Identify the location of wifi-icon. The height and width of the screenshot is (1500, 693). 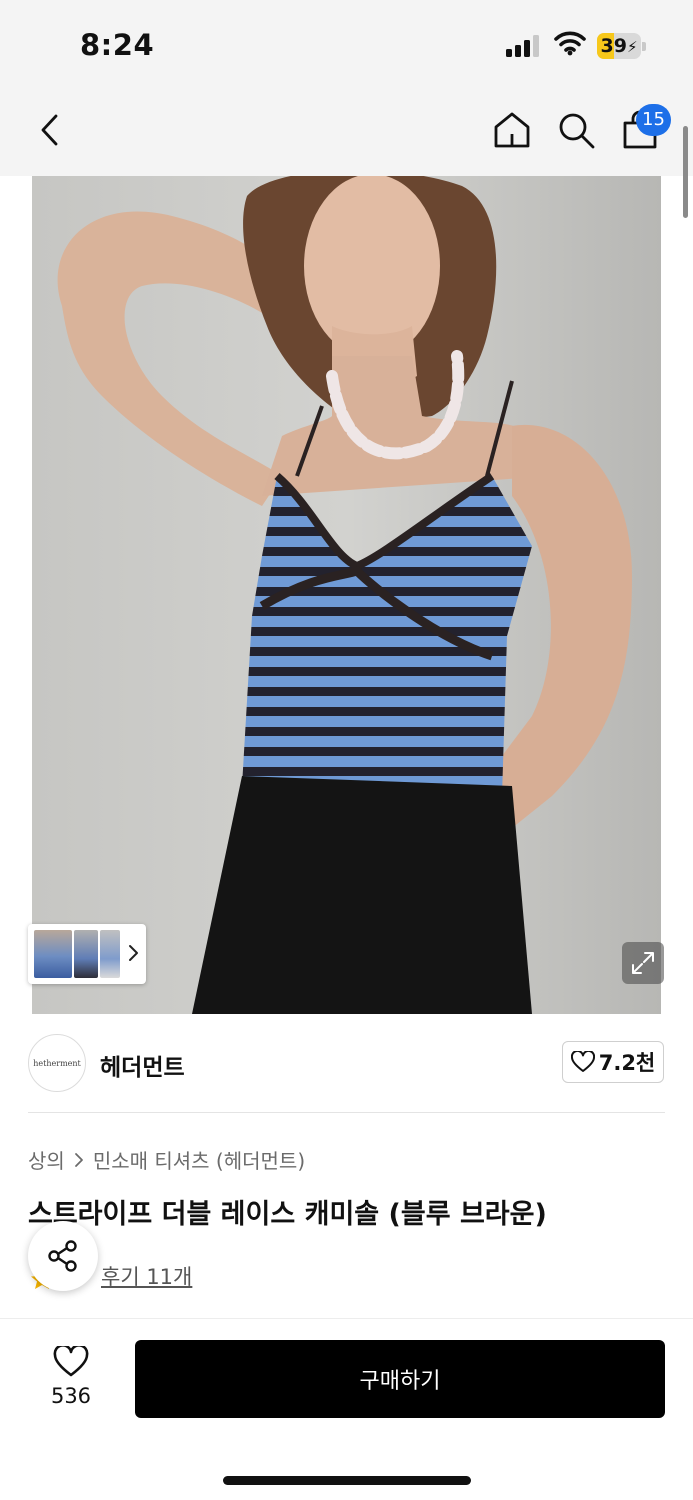
(570, 43).